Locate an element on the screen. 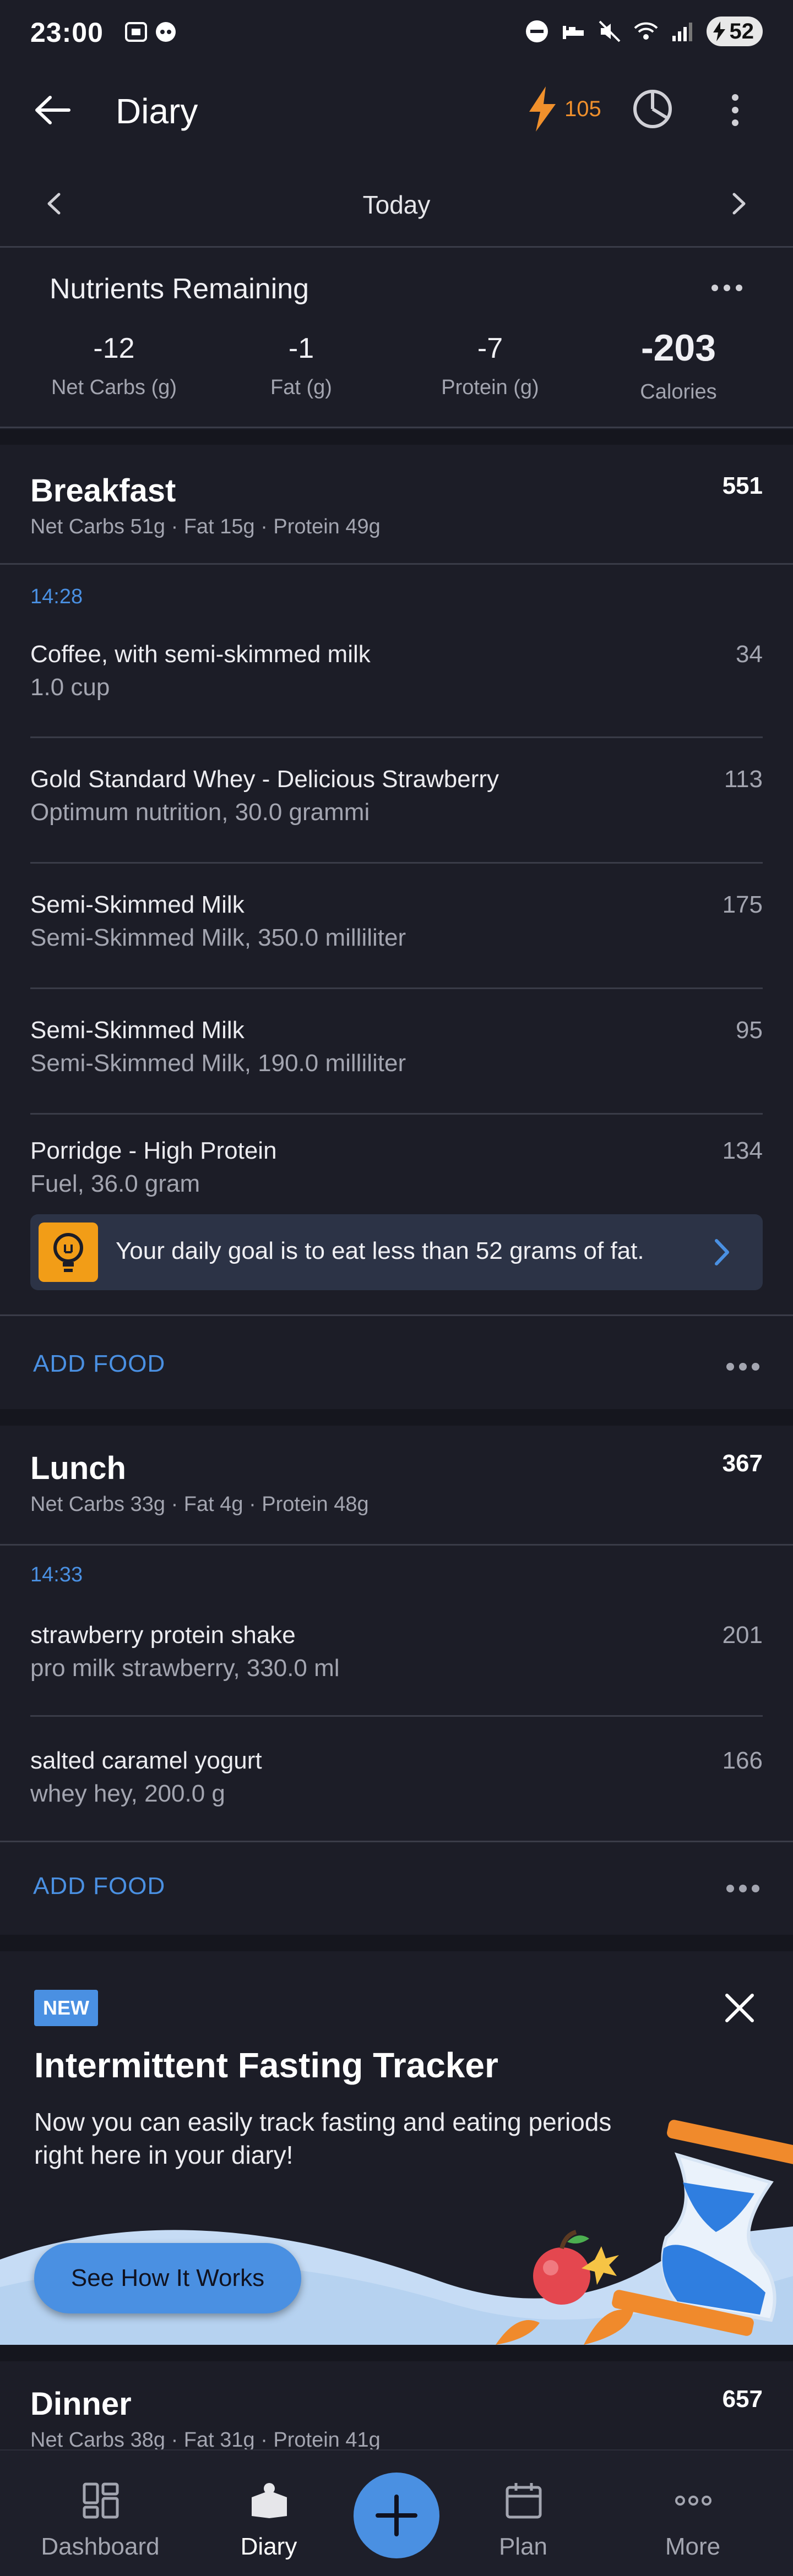 The image size is (793, 2576). meal-calories: 367 is located at coordinates (742, 1464).